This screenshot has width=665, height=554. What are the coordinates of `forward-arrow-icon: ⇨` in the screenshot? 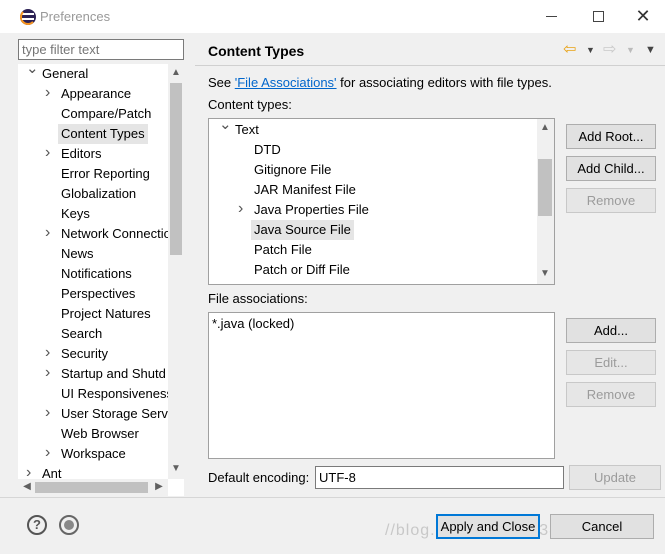 It's located at (609, 49).